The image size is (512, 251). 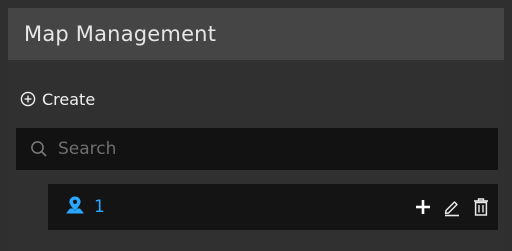 What do you see at coordinates (481, 207) in the screenshot?
I see `delete-icon` at bounding box center [481, 207].